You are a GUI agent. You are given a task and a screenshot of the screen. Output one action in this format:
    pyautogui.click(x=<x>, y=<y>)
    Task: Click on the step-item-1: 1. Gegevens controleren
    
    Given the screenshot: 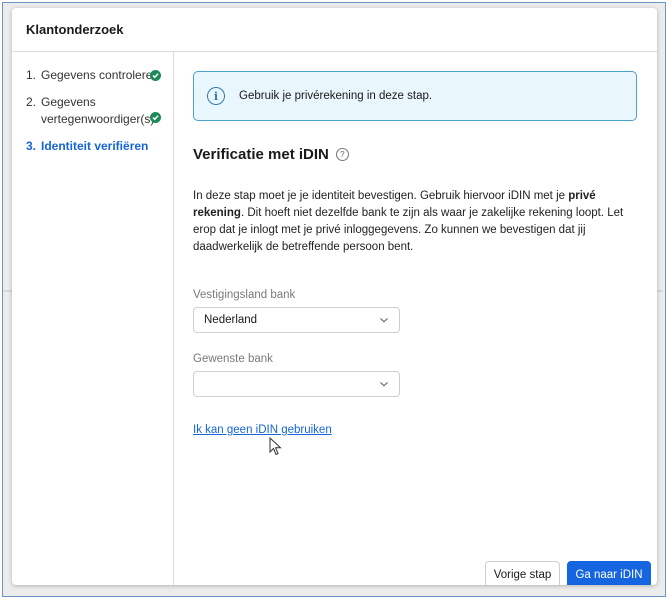 What is the action you would take?
    pyautogui.click(x=92, y=75)
    